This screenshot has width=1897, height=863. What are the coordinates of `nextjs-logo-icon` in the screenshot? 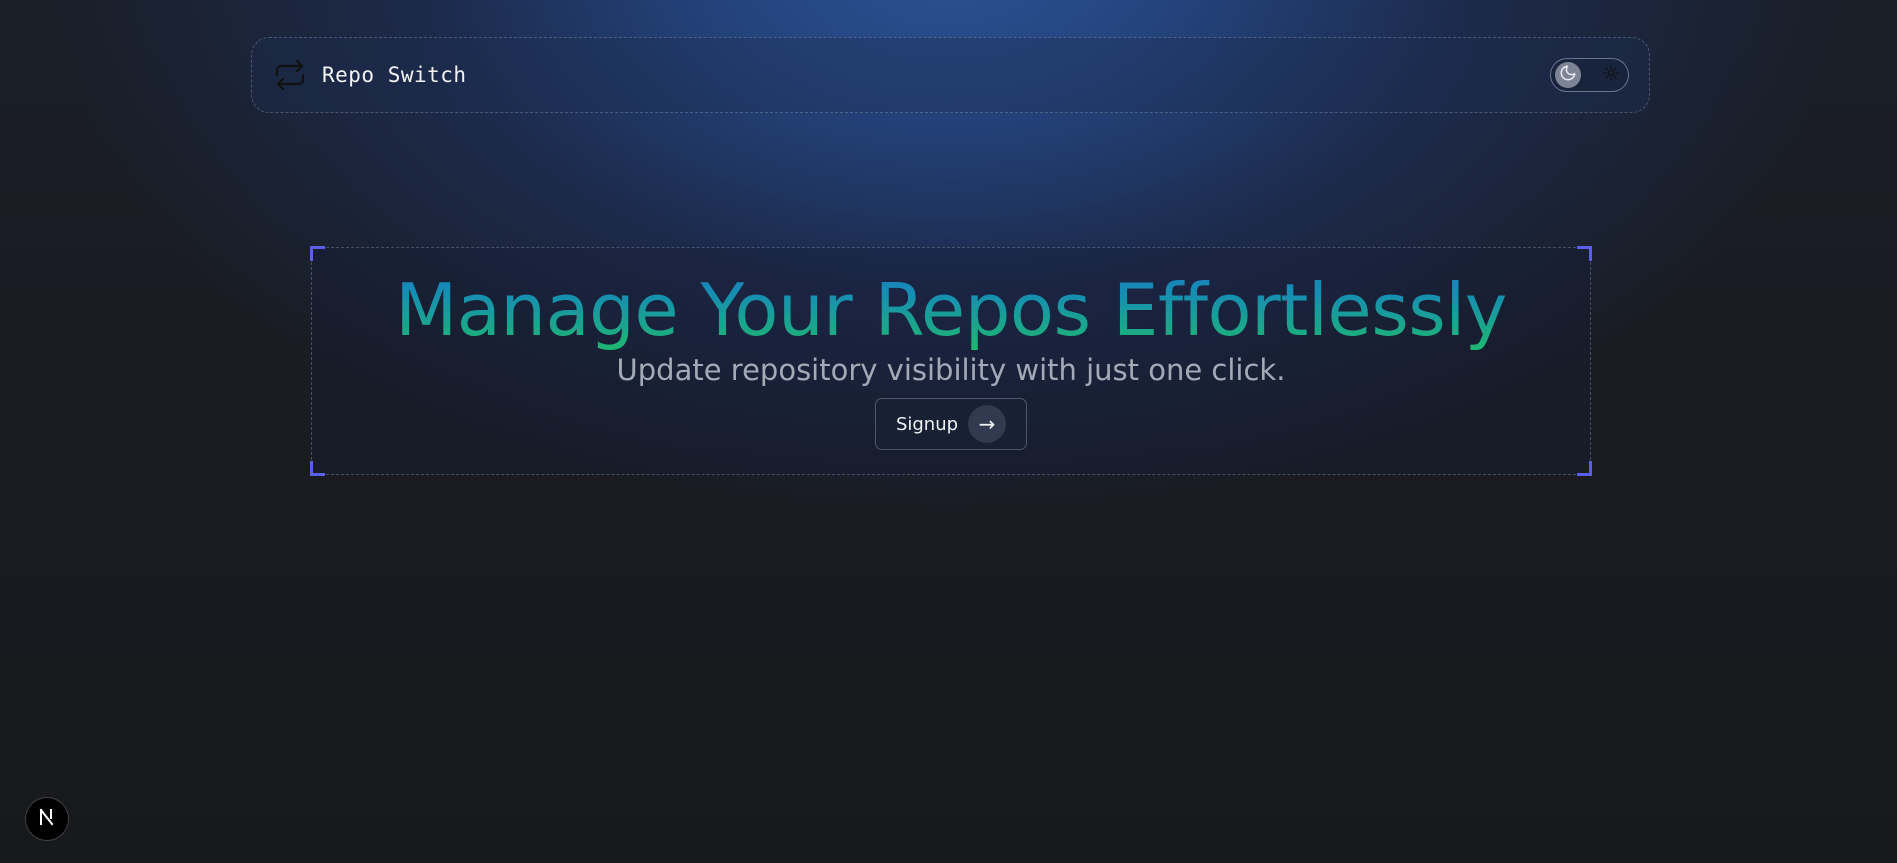 It's located at (47, 819).